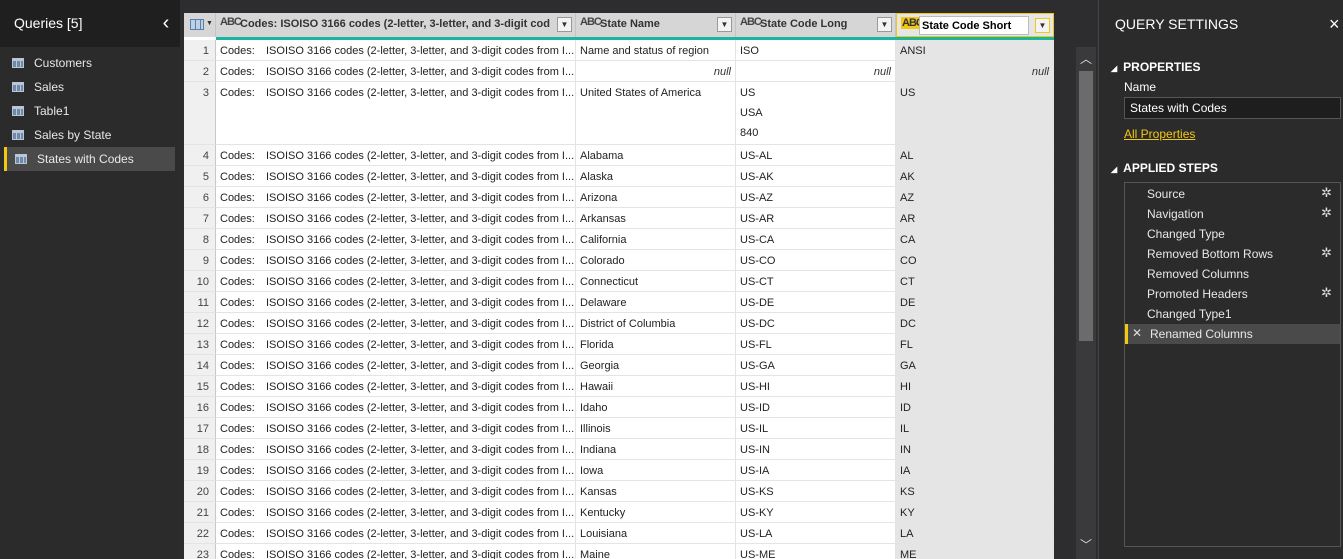 Image resolution: width=1343 pixels, height=559 pixels. What do you see at coordinates (656, 407) in the screenshot?
I see `table-cell: Idaho` at bounding box center [656, 407].